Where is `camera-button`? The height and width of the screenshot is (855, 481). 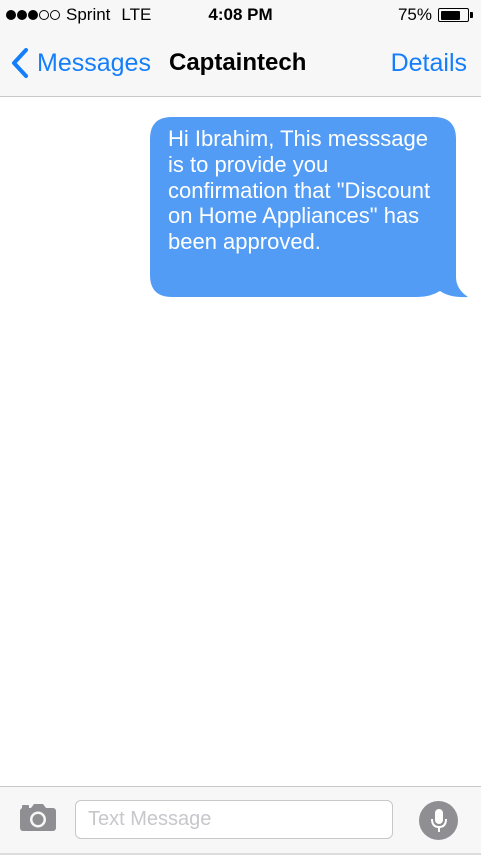
camera-button is located at coordinates (38, 820).